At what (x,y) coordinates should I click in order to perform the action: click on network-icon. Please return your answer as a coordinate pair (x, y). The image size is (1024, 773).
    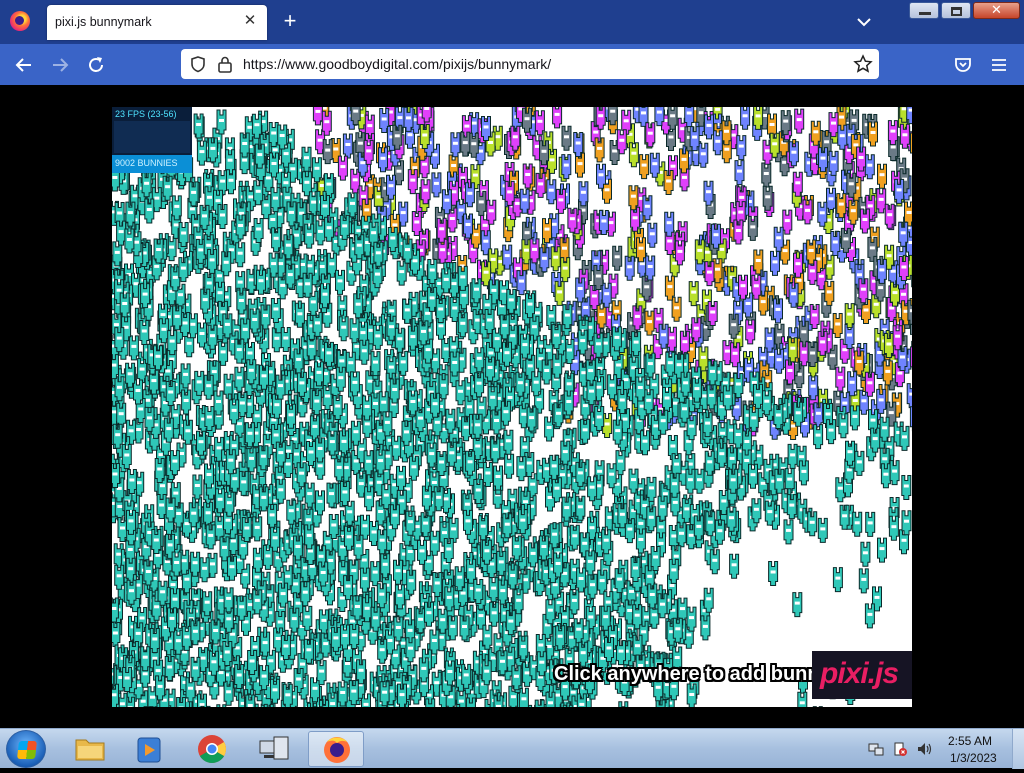
    Looking at the image, I should click on (876, 749).